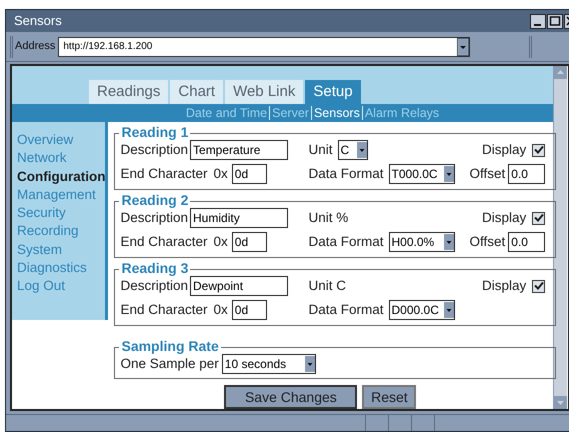 This screenshot has height=432, width=569. I want to click on address-label: Address, so click(35, 46).